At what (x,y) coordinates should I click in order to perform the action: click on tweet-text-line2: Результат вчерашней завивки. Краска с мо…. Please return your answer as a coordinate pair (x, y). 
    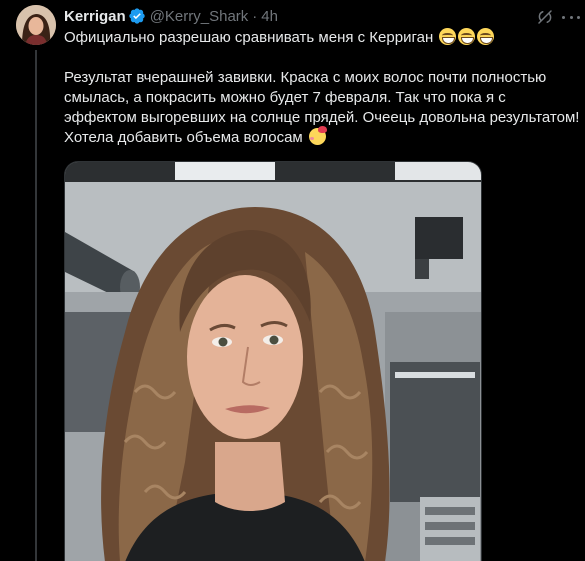
    Looking at the image, I should click on (322, 107).